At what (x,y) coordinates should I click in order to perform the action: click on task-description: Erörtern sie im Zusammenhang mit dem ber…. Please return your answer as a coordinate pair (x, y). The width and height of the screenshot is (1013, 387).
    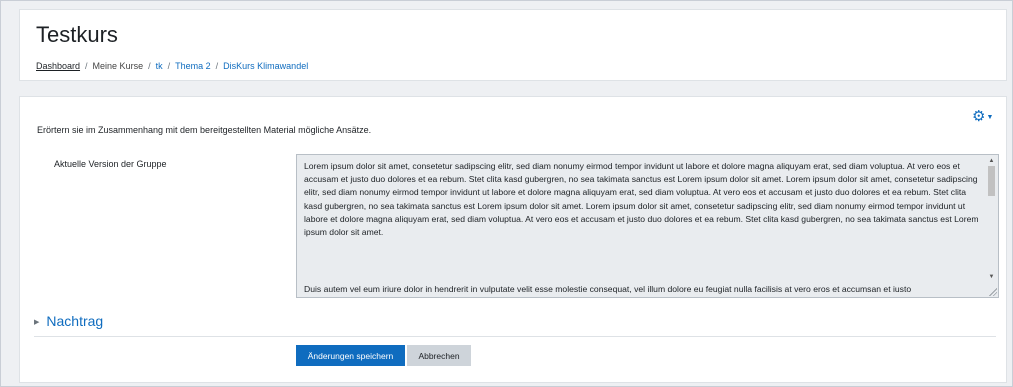
    Looking at the image, I should click on (204, 130).